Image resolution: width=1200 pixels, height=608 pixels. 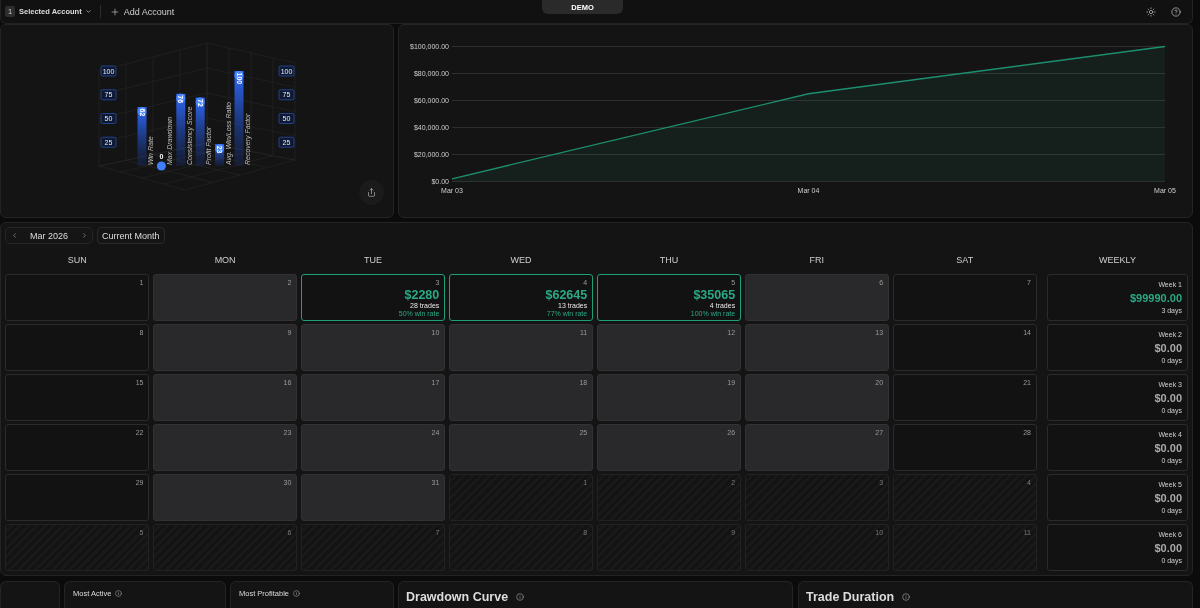 I want to click on theme-toggle-button, so click(x=1151, y=11).